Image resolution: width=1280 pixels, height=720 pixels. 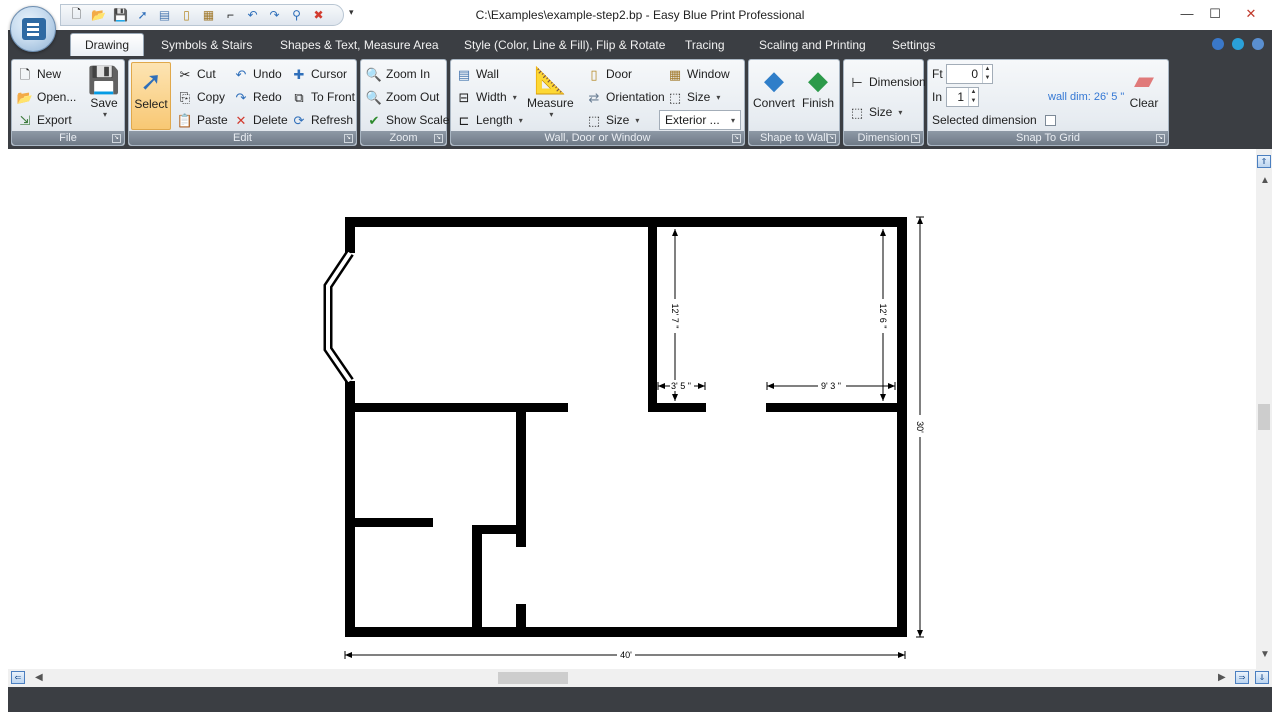 I want to click on horizontal-scroll-thumb, so click(x=533, y=678).